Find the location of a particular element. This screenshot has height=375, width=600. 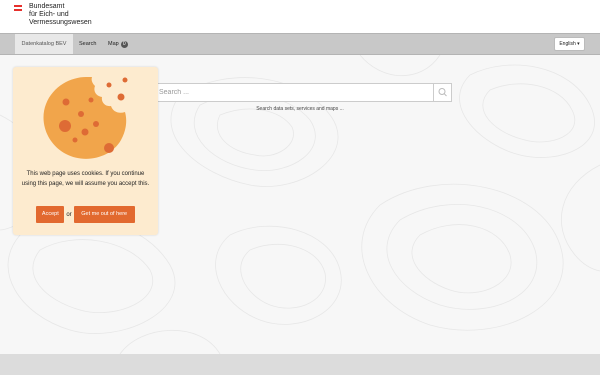

map-count-badge: 0 is located at coordinates (124, 44).